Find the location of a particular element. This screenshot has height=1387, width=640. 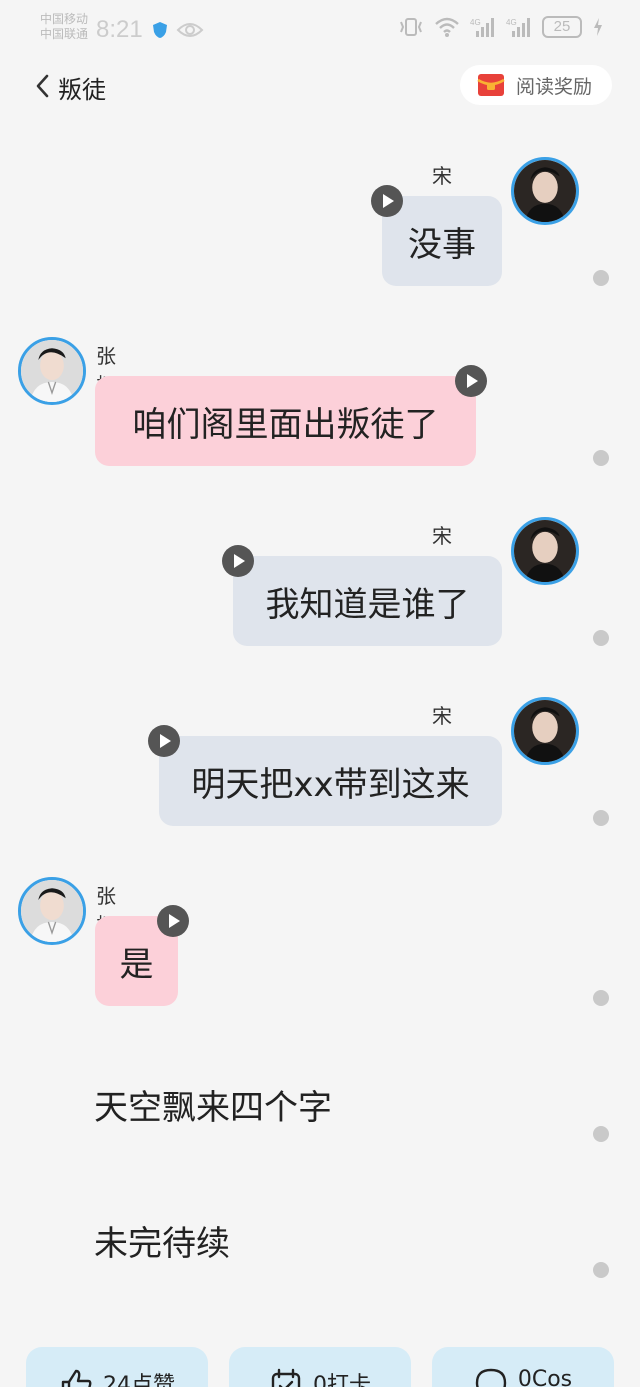

message-bubble: 咱们阁里面出叛徒了 is located at coordinates (285, 421).